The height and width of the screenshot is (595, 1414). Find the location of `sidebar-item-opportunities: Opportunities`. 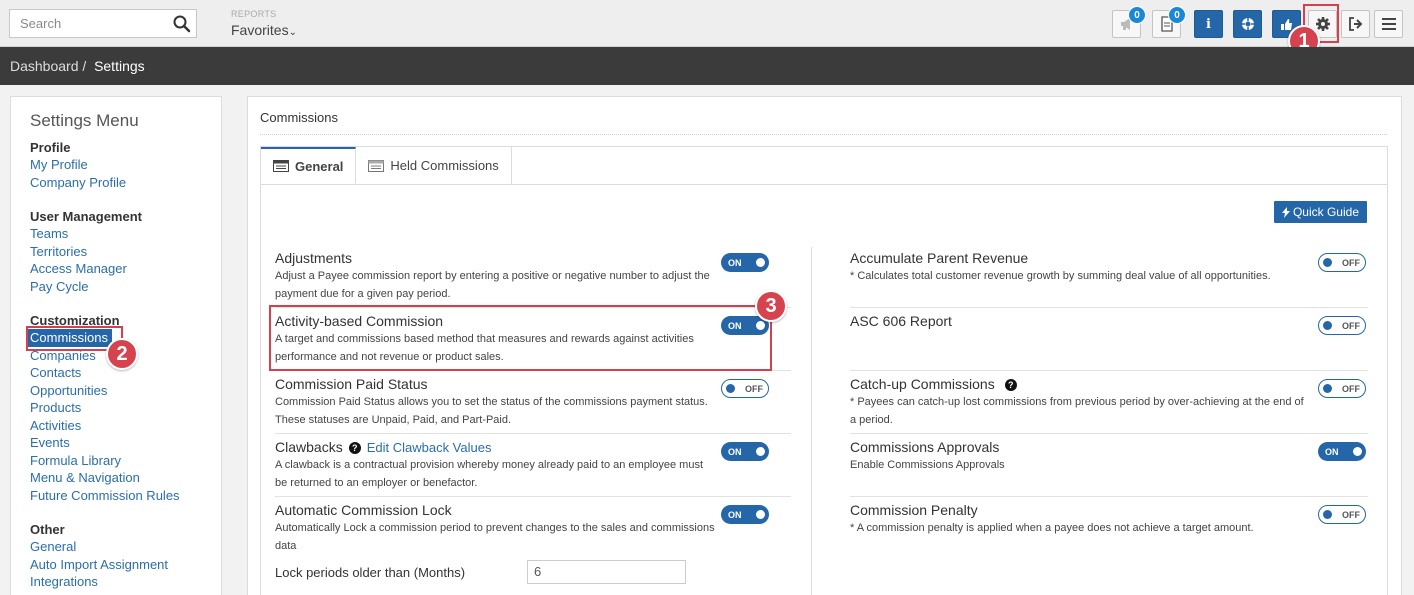

sidebar-item-opportunities: Opportunities is located at coordinates (125, 391).